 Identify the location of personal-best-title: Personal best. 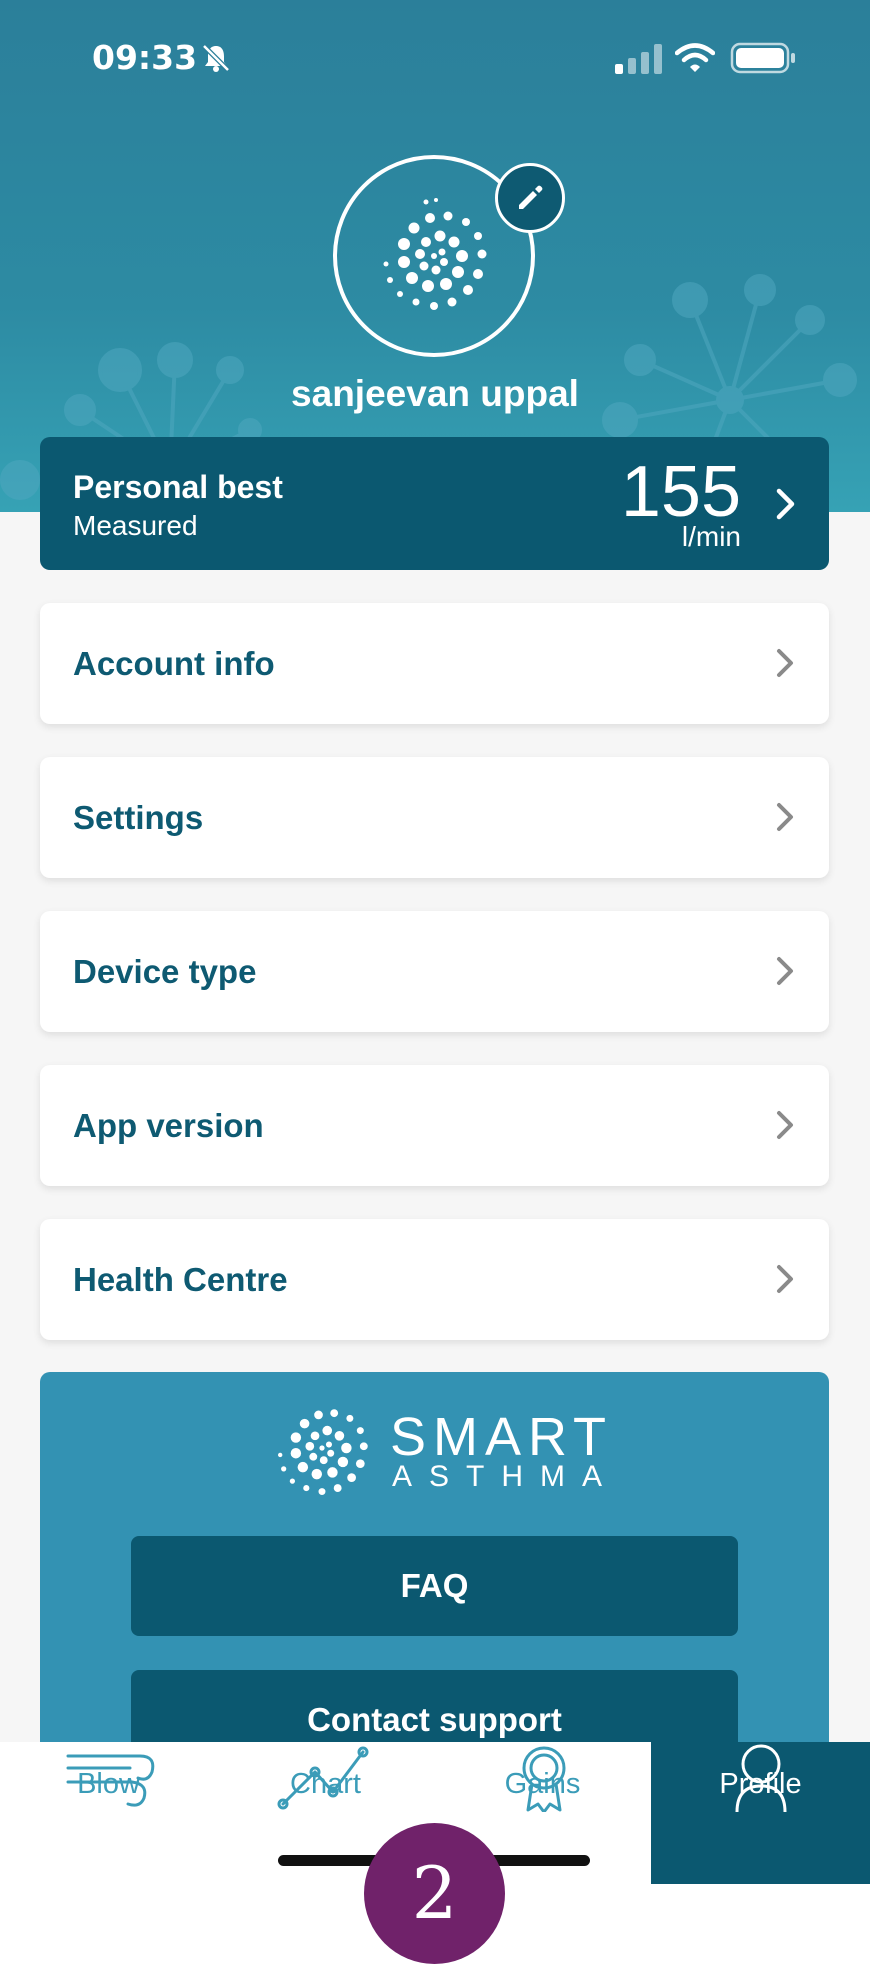
(178, 487).